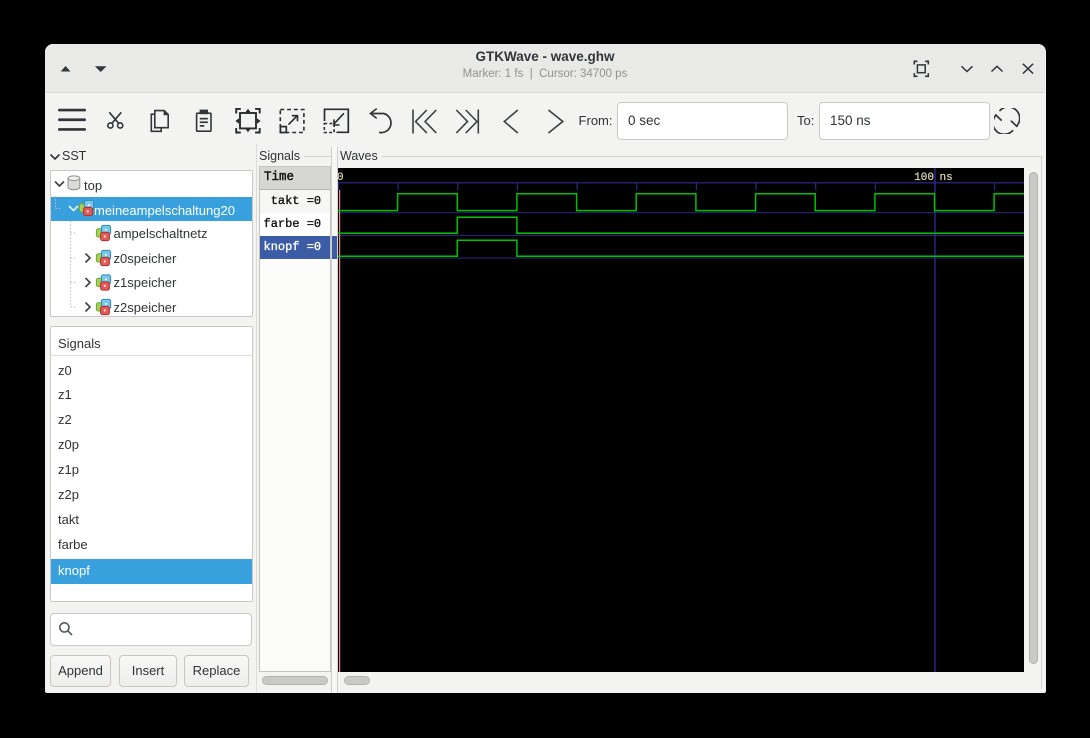  What do you see at coordinates (924, 178) in the screenshot?
I see `svg-text: 100` at bounding box center [924, 178].